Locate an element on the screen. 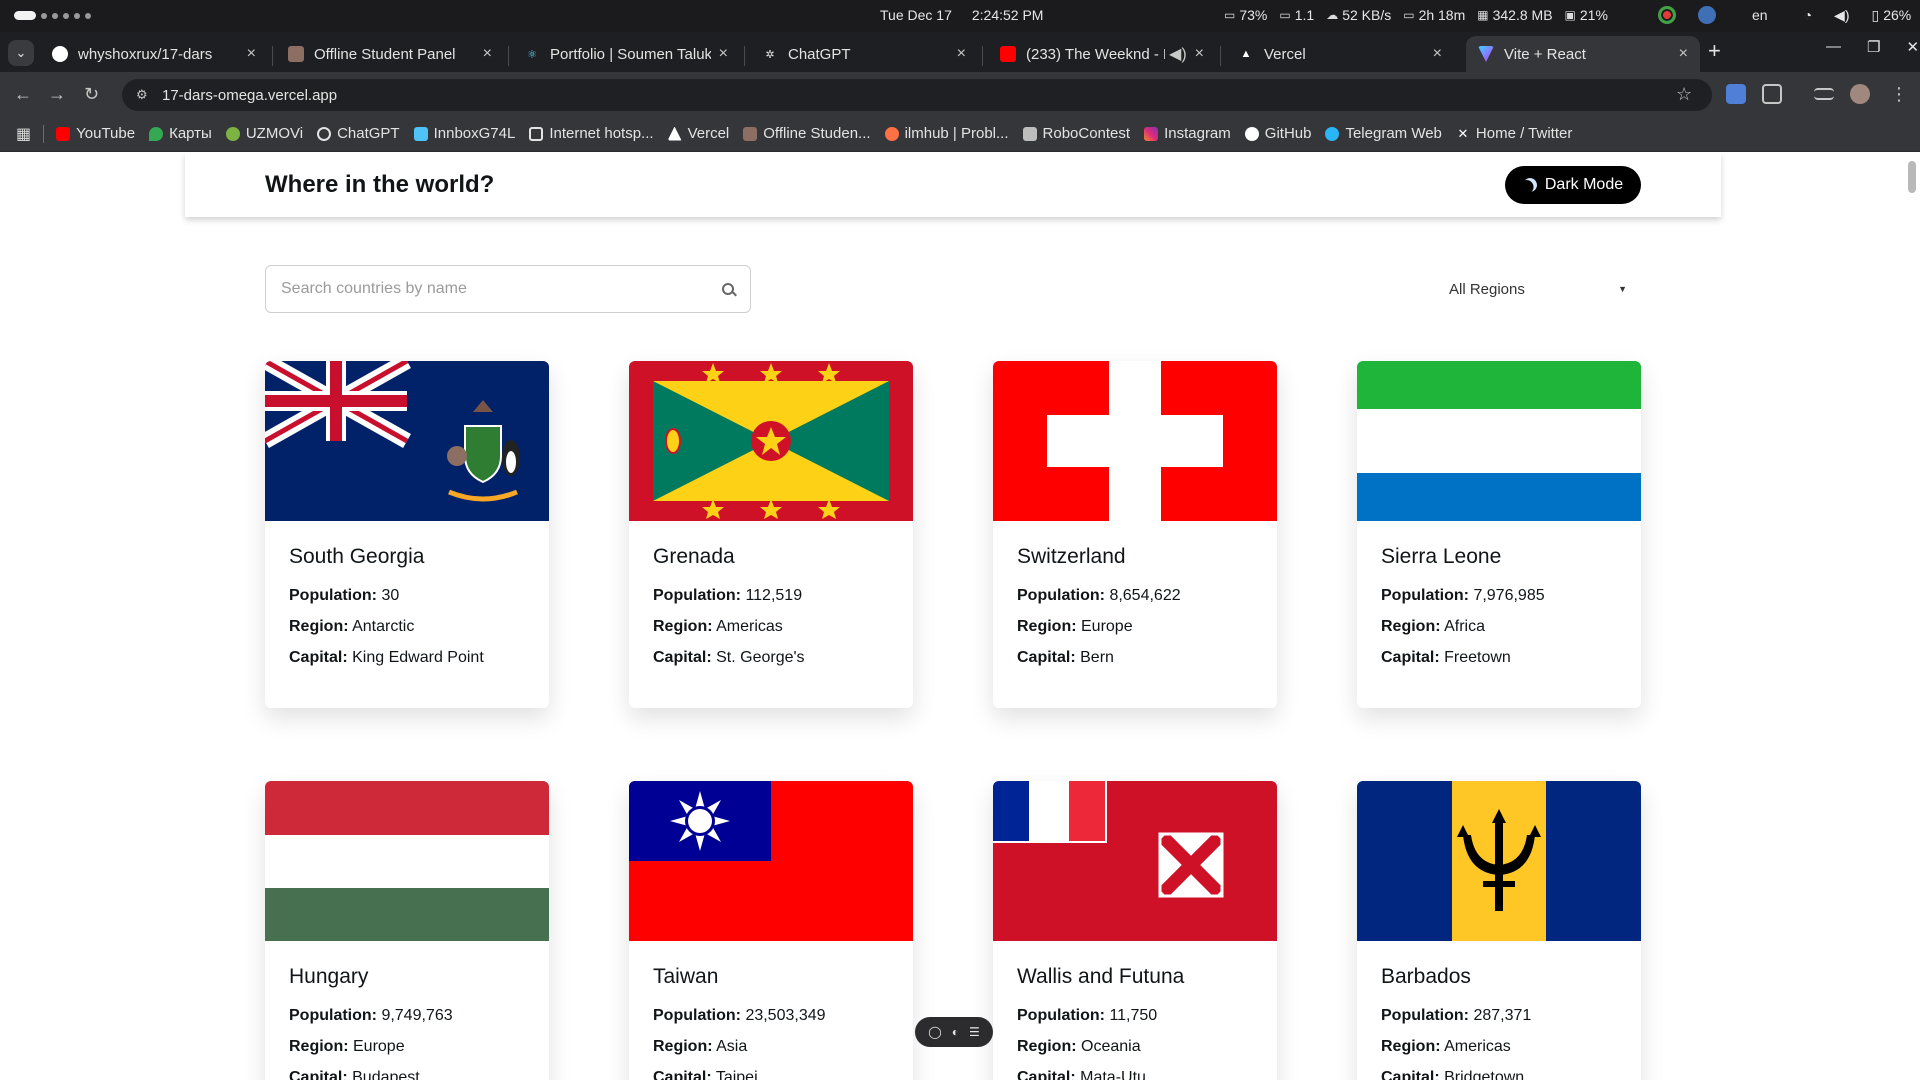  chrome-remote-icon is located at coordinates (1707, 15).